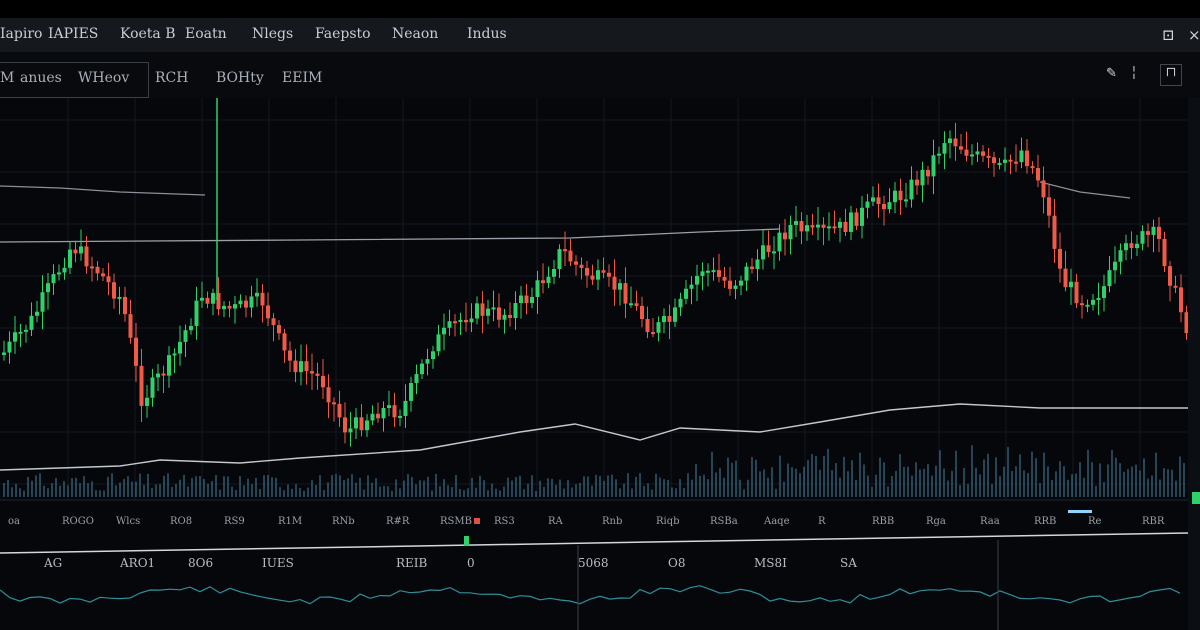  Describe the element at coordinates (1080, 511) in the screenshot. I see `marker-blue` at that location.